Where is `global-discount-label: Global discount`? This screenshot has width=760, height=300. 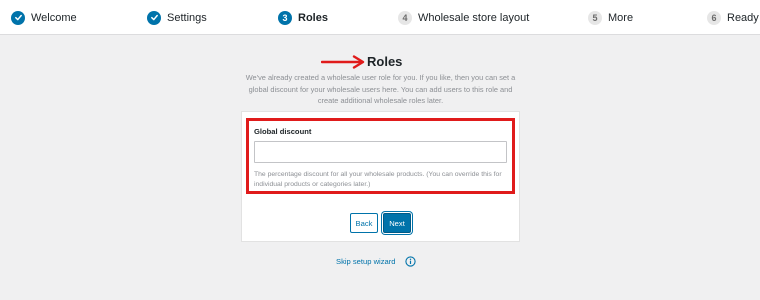 global-discount-label: Global discount is located at coordinates (283, 131).